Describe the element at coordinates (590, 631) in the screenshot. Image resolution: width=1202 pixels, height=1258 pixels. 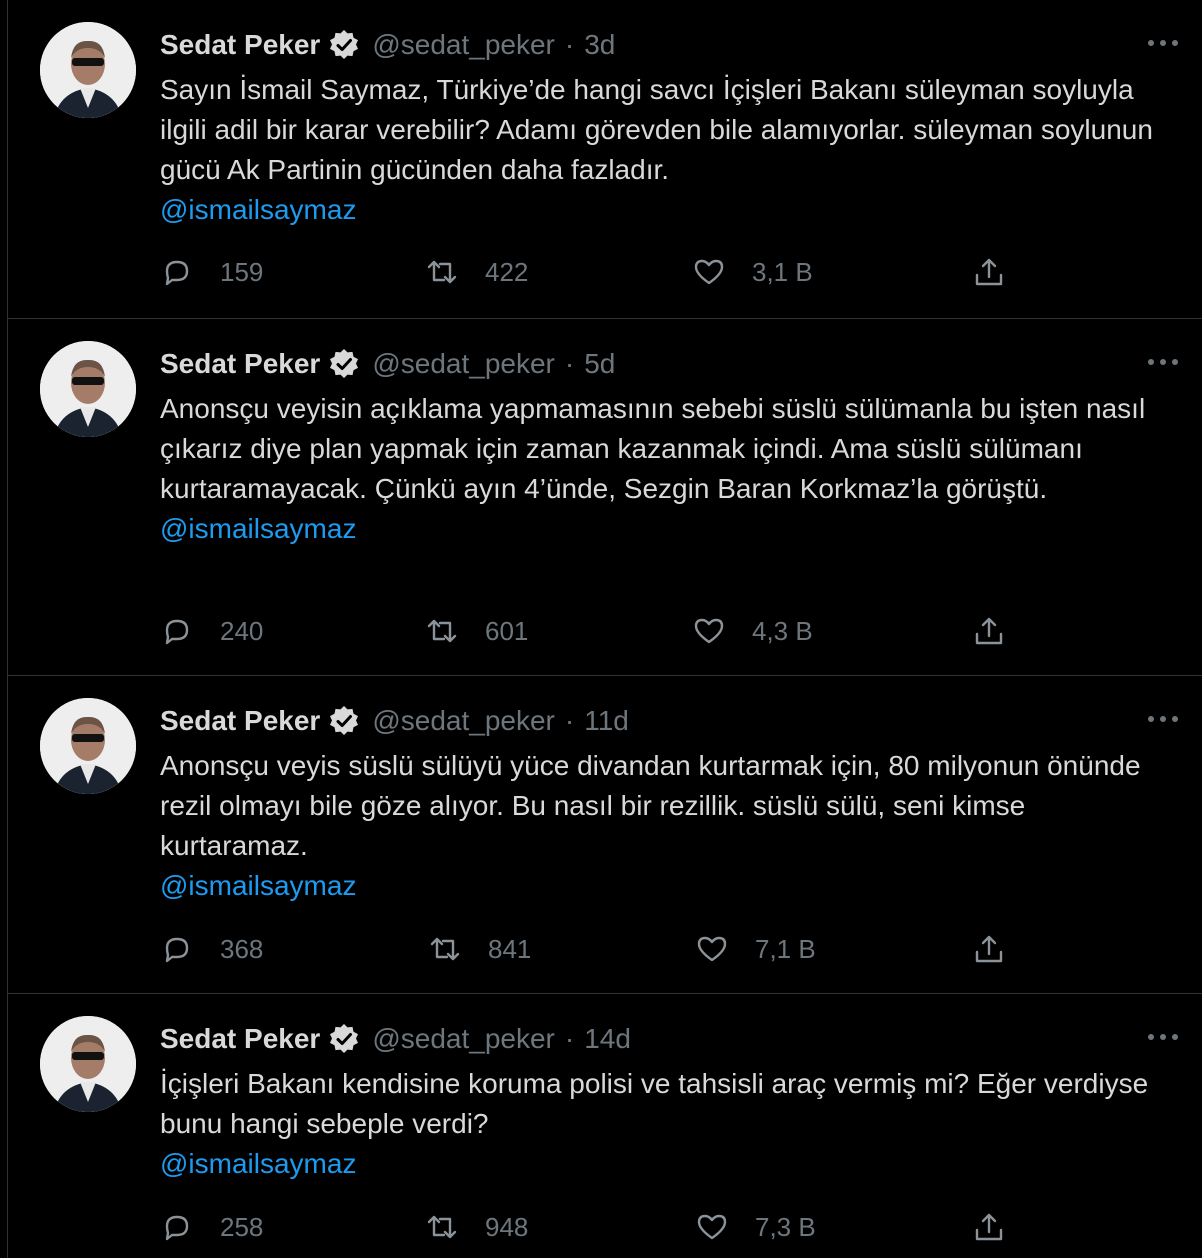
I see `tweet-actions: 240 601 4,3 B` at that location.